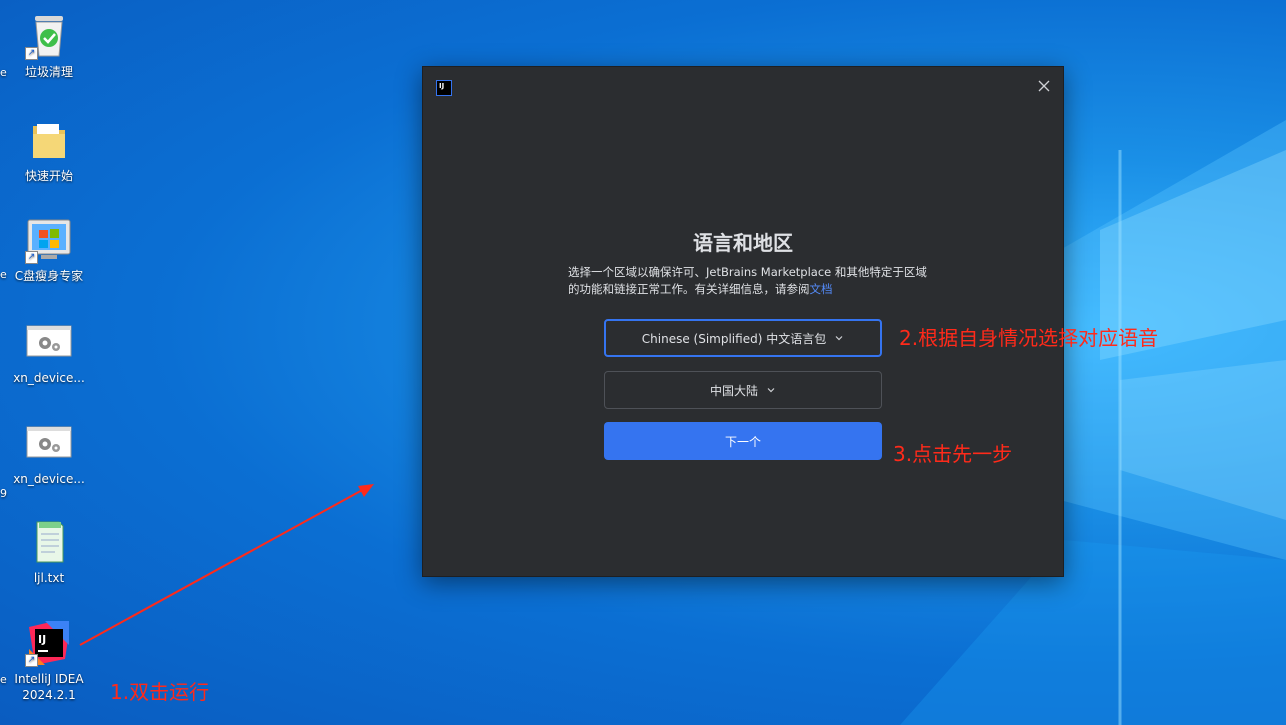 The image size is (1286, 725). What do you see at coordinates (160, 692) in the screenshot?
I see `annotation-step1: 1.双击运行` at bounding box center [160, 692].